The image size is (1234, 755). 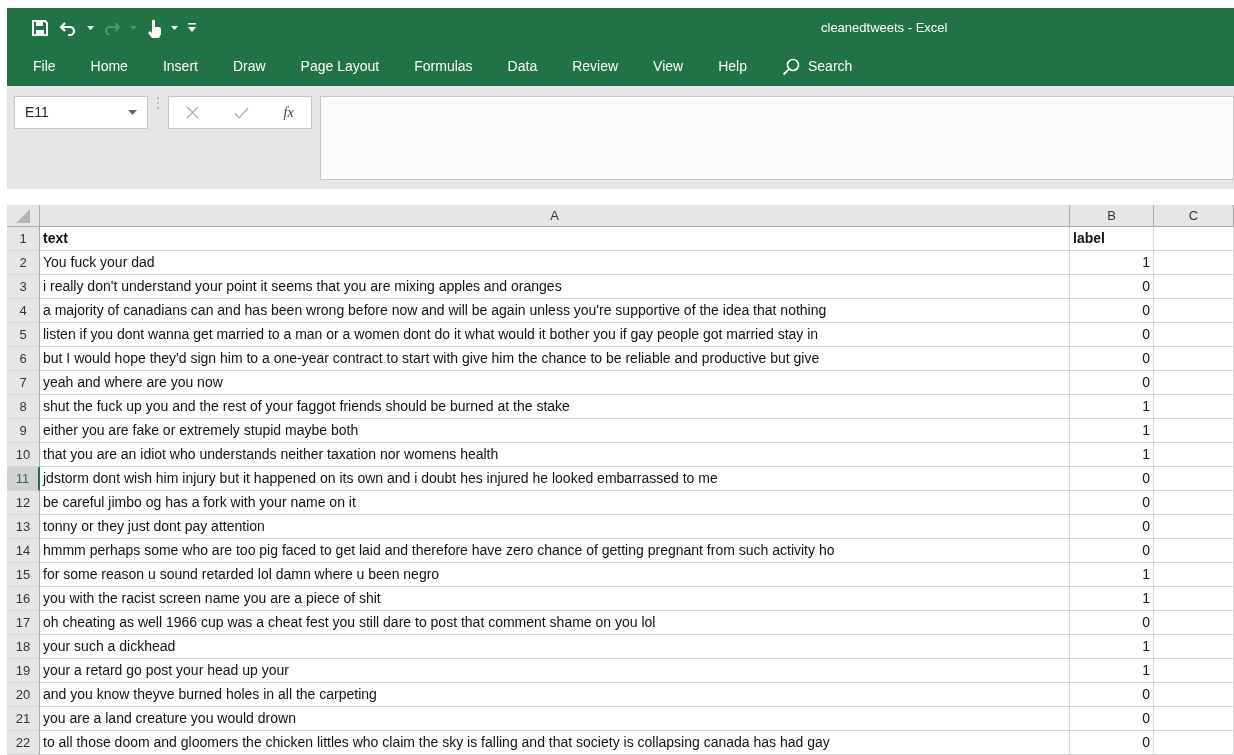 What do you see at coordinates (23, 743) in the screenshot?
I see `row-header: 22` at bounding box center [23, 743].